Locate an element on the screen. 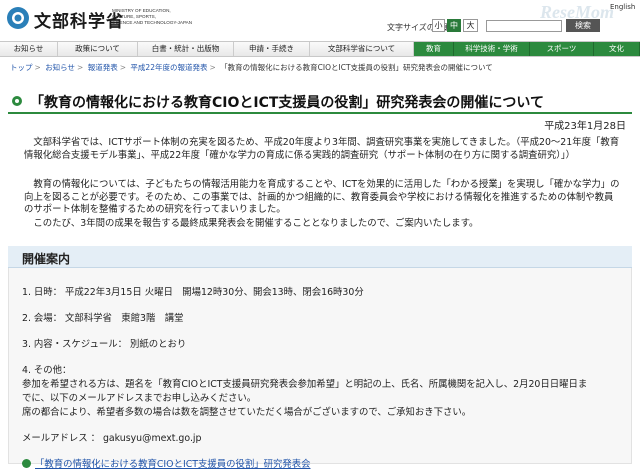  event-other-text: でに、以下のメールアドレスまでお申し込みください。 is located at coordinates (139, 398).